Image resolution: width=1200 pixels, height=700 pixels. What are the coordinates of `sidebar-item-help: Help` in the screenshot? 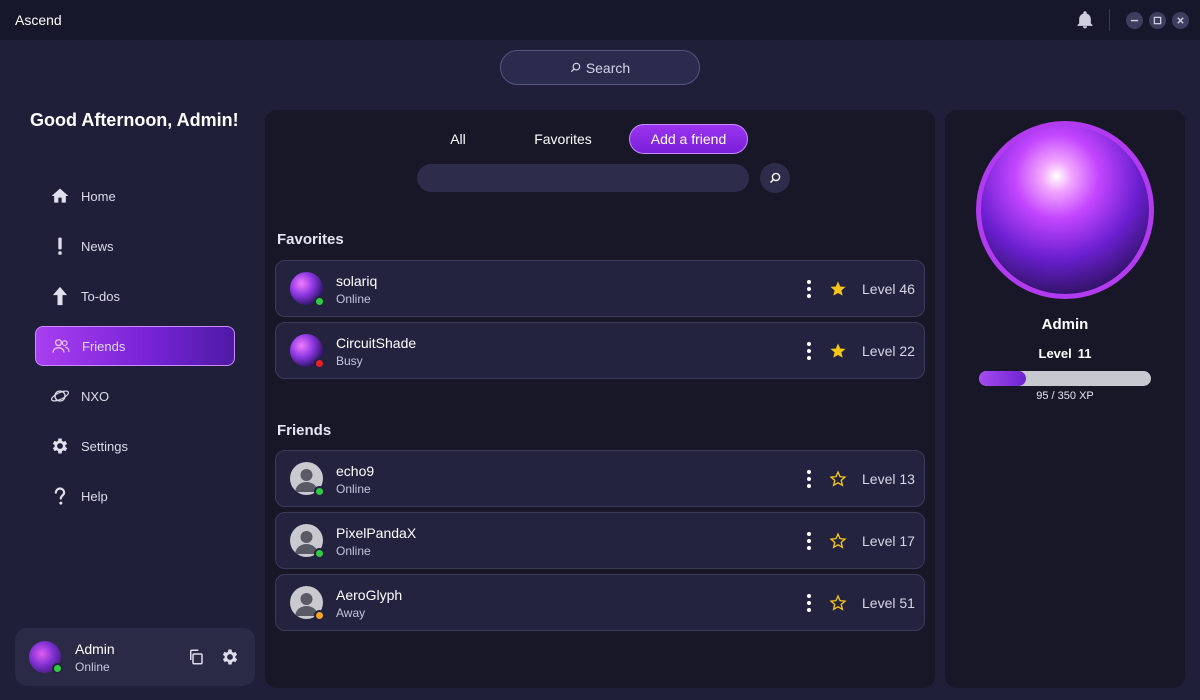 It's located at (135, 496).